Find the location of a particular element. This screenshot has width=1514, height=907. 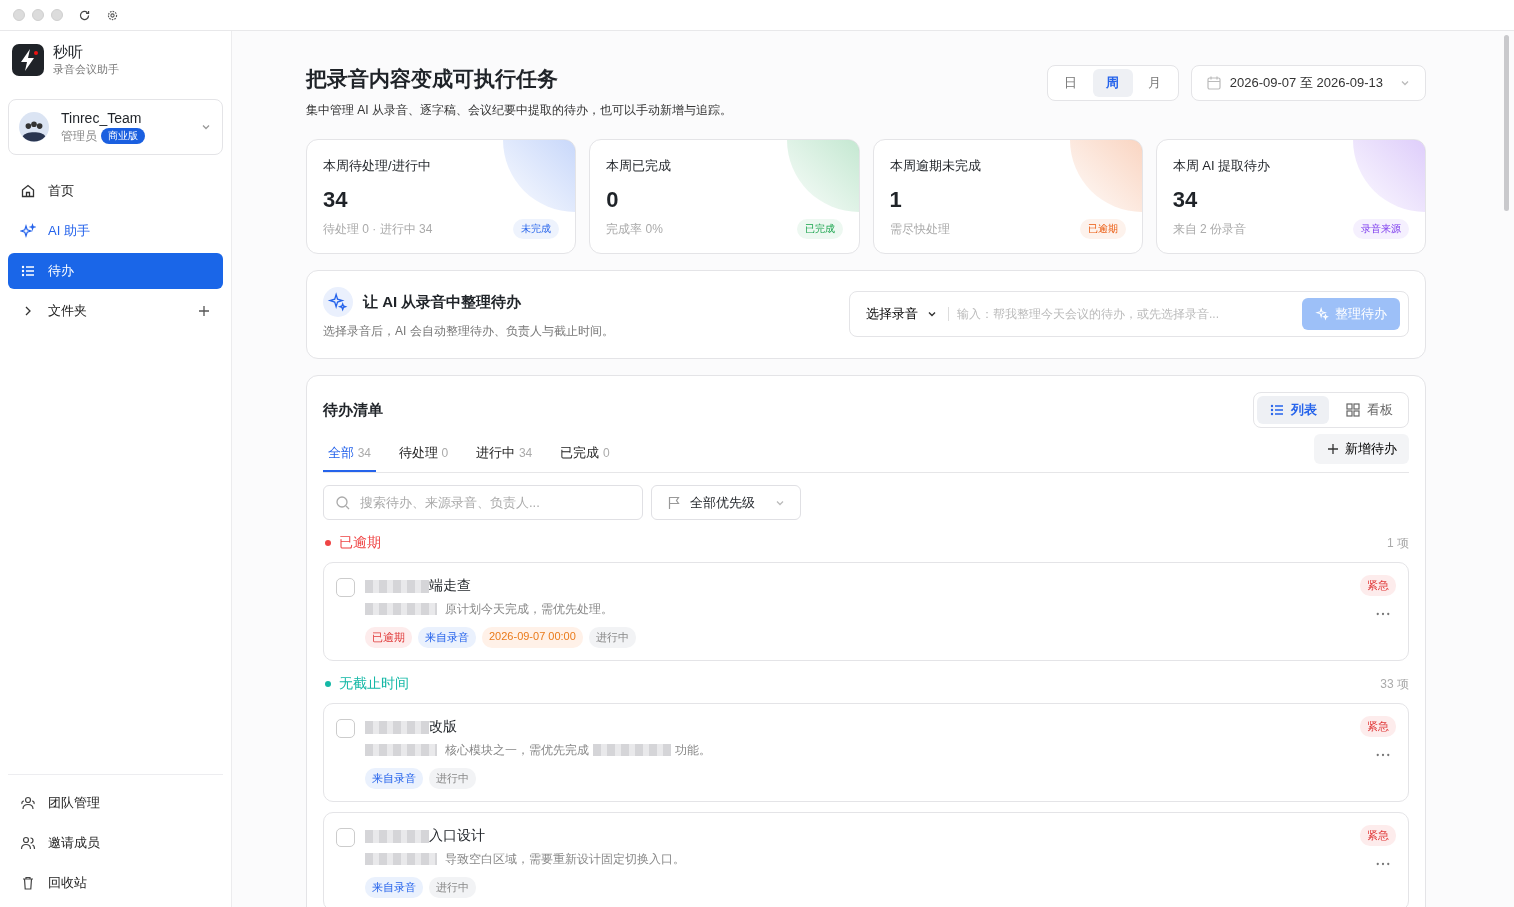

avatar-icon is located at coordinates (34, 127).